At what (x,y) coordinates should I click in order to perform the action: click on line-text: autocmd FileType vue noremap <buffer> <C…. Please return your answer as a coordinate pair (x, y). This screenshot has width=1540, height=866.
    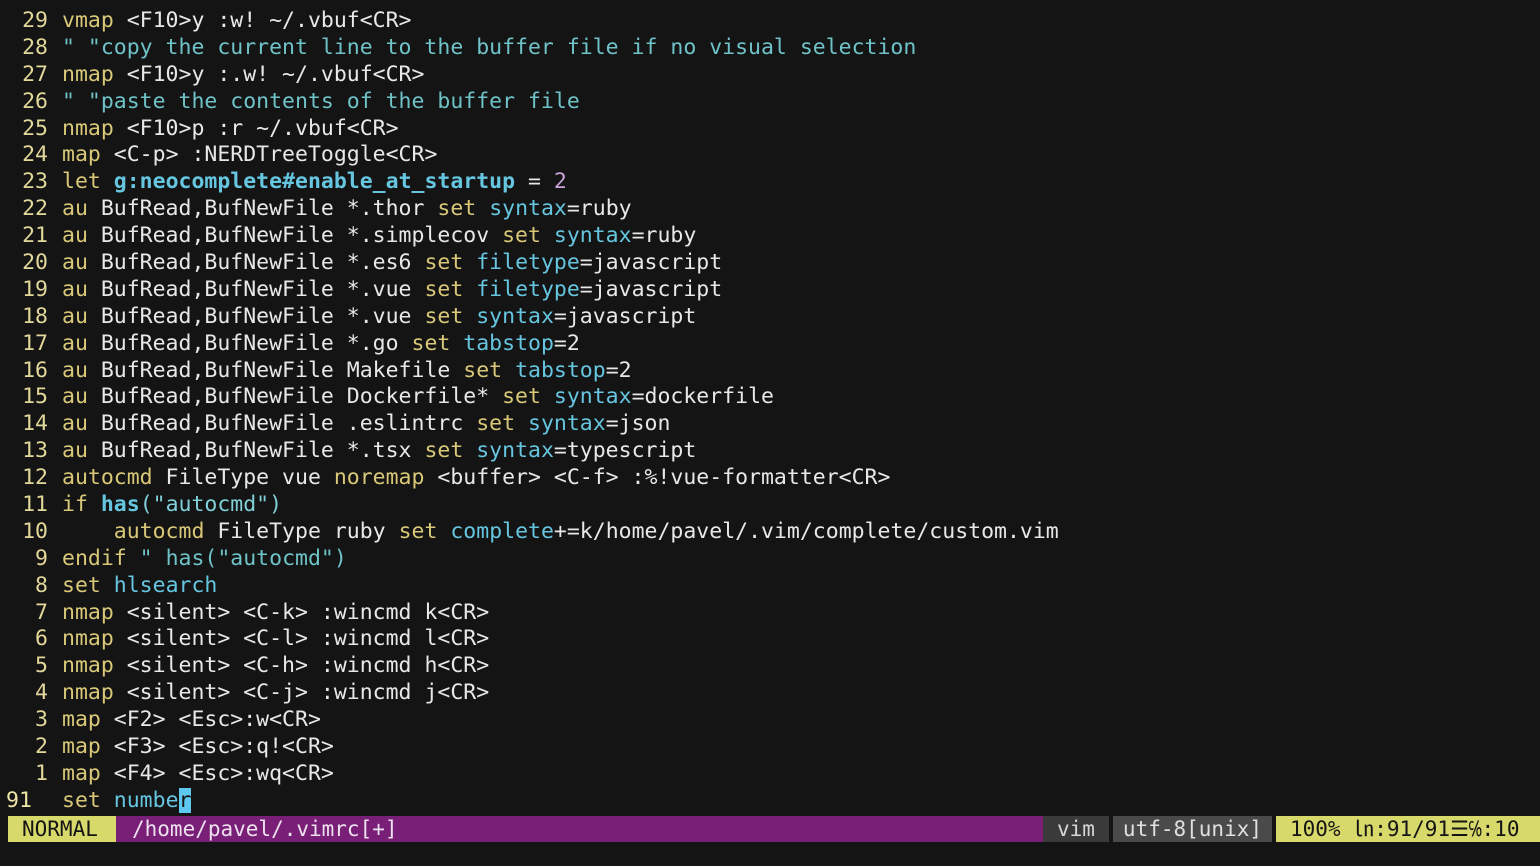
    Looking at the image, I should click on (476, 478).